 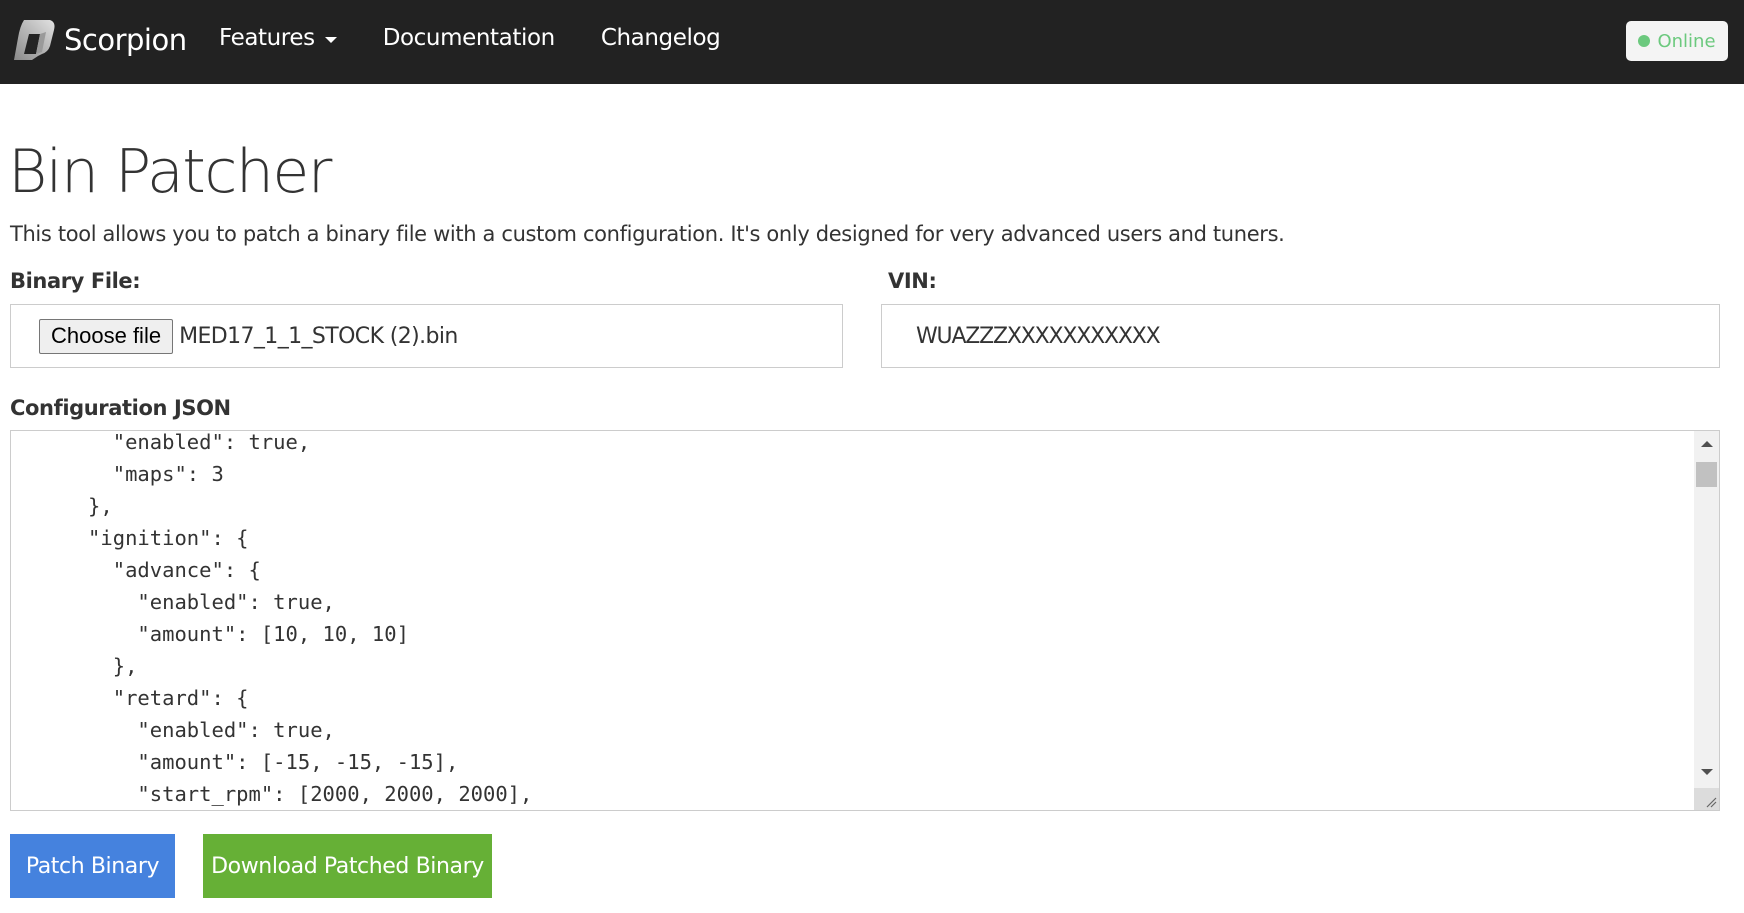 I want to click on binary-file-input: Choose file MED17_1_1_STOCK (2).bin, so click(x=426, y=336).